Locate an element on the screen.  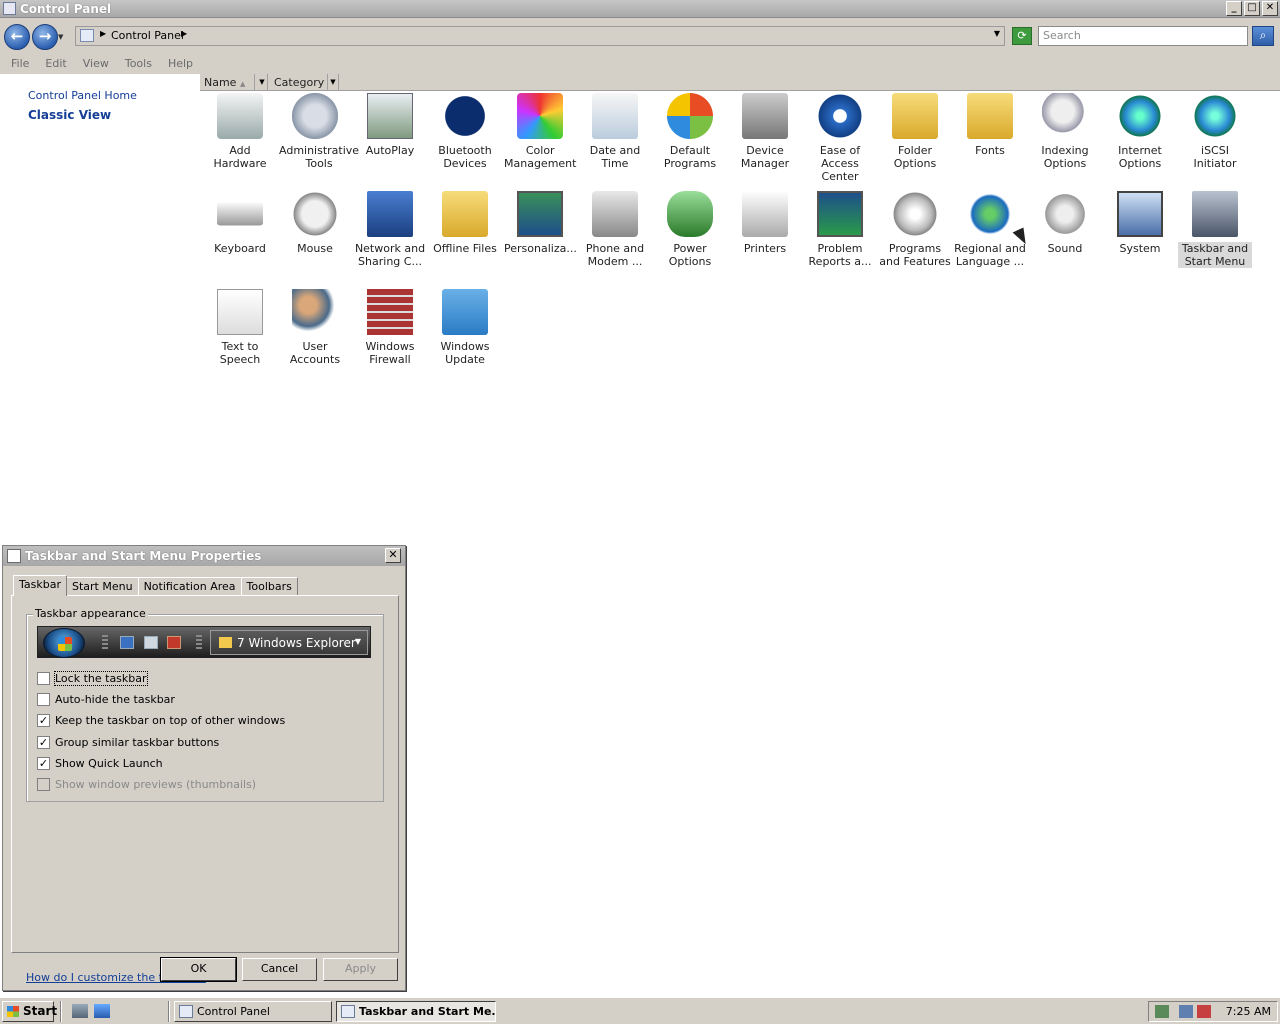
option-lock-the-taskbar: Lock the taskbar is located at coordinates (92, 678).